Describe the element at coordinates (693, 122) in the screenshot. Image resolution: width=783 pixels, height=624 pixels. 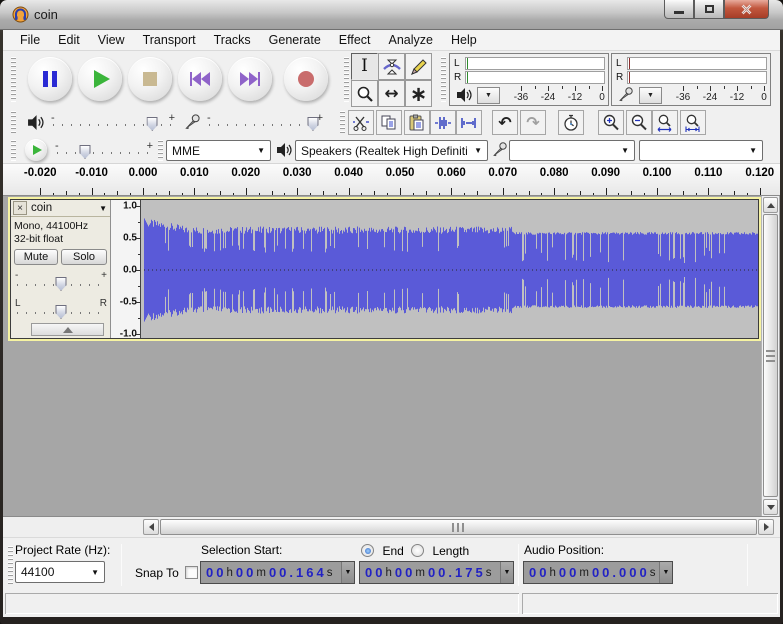
I see `fit-project-button` at that location.